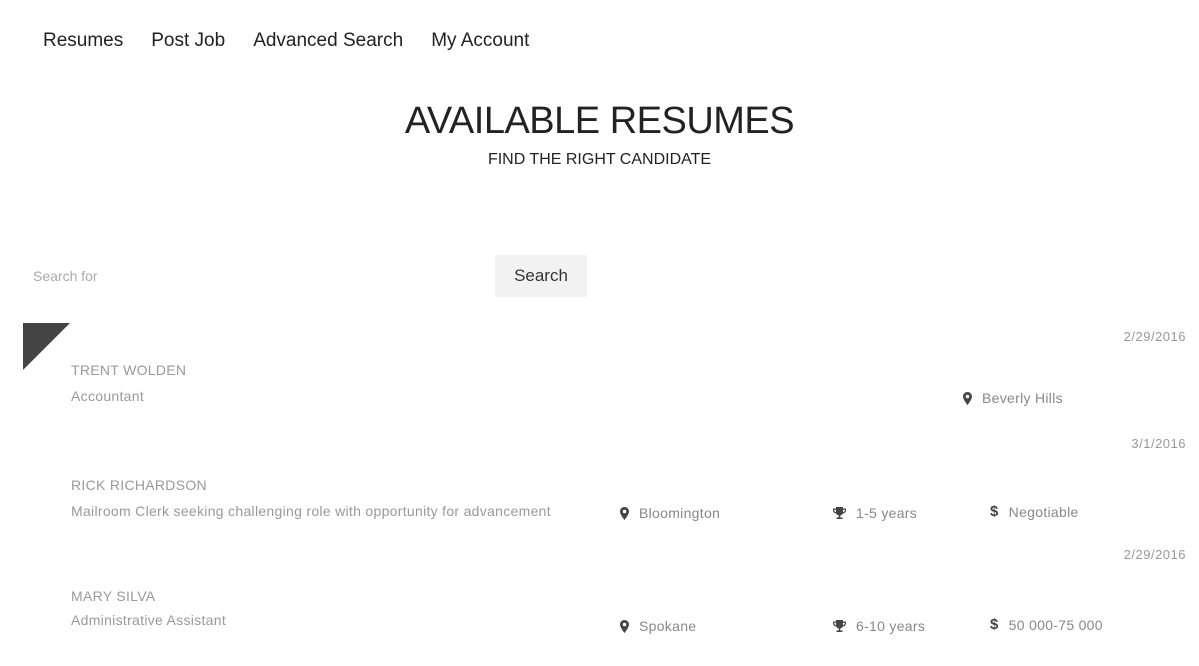 The width and height of the screenshot is (1199, 666). I want to click on salary-text: Negotiable, so click(1043, 511).